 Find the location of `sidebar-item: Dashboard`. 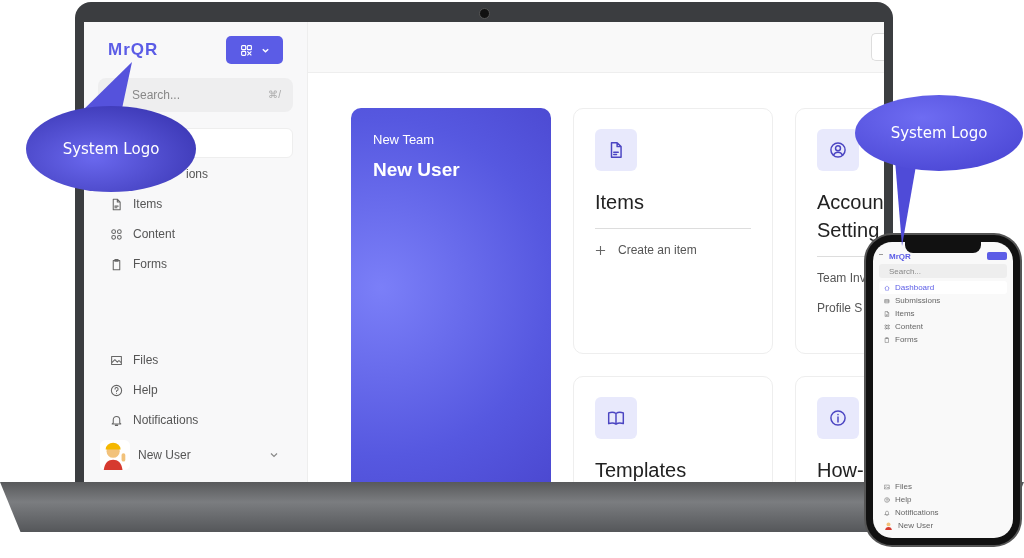

sidebar-item: Dashboard is located at coordinates (943, 287).